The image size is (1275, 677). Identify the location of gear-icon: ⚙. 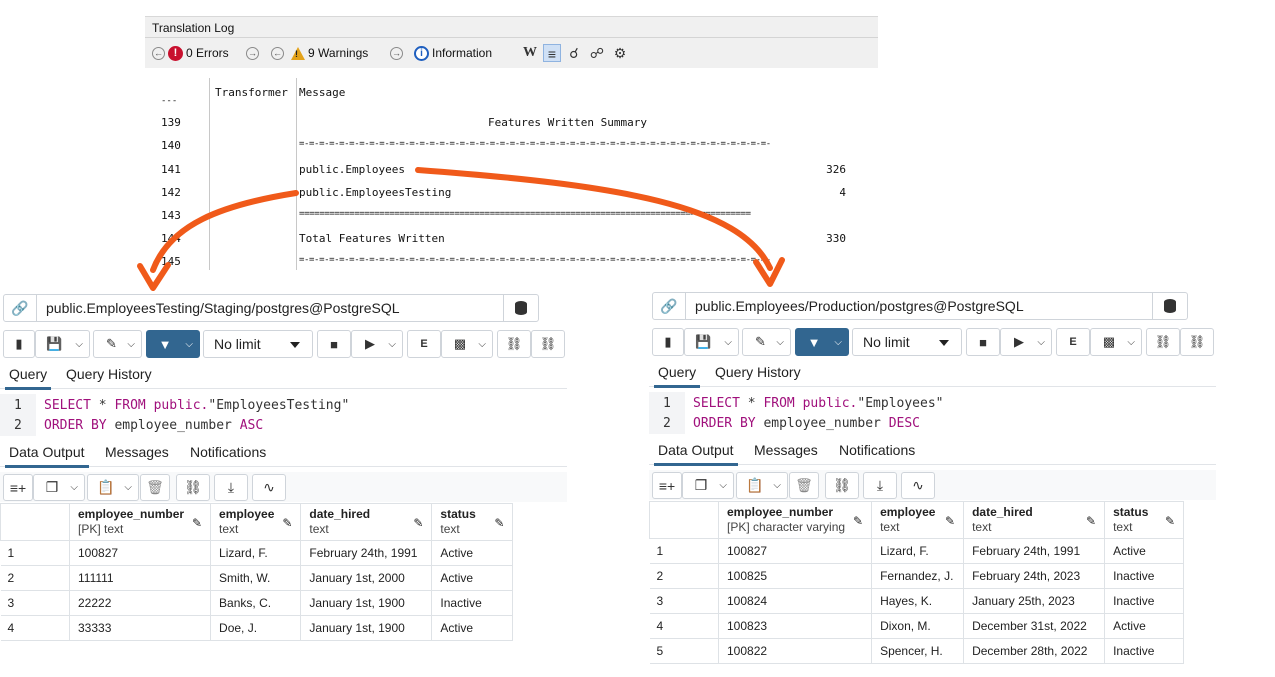
(620, 53).